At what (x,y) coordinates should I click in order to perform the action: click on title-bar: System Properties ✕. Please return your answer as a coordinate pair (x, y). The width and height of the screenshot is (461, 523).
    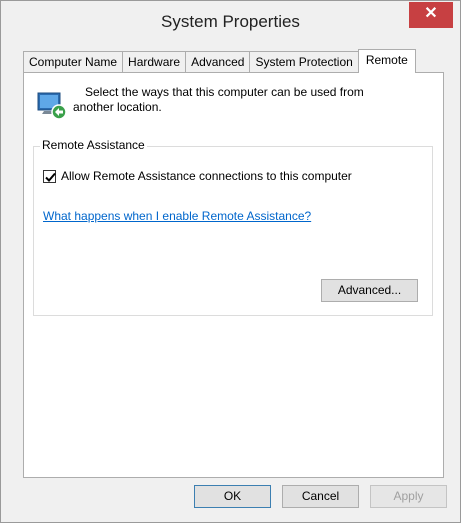
    Looking at the image, I should click on (230, 21).